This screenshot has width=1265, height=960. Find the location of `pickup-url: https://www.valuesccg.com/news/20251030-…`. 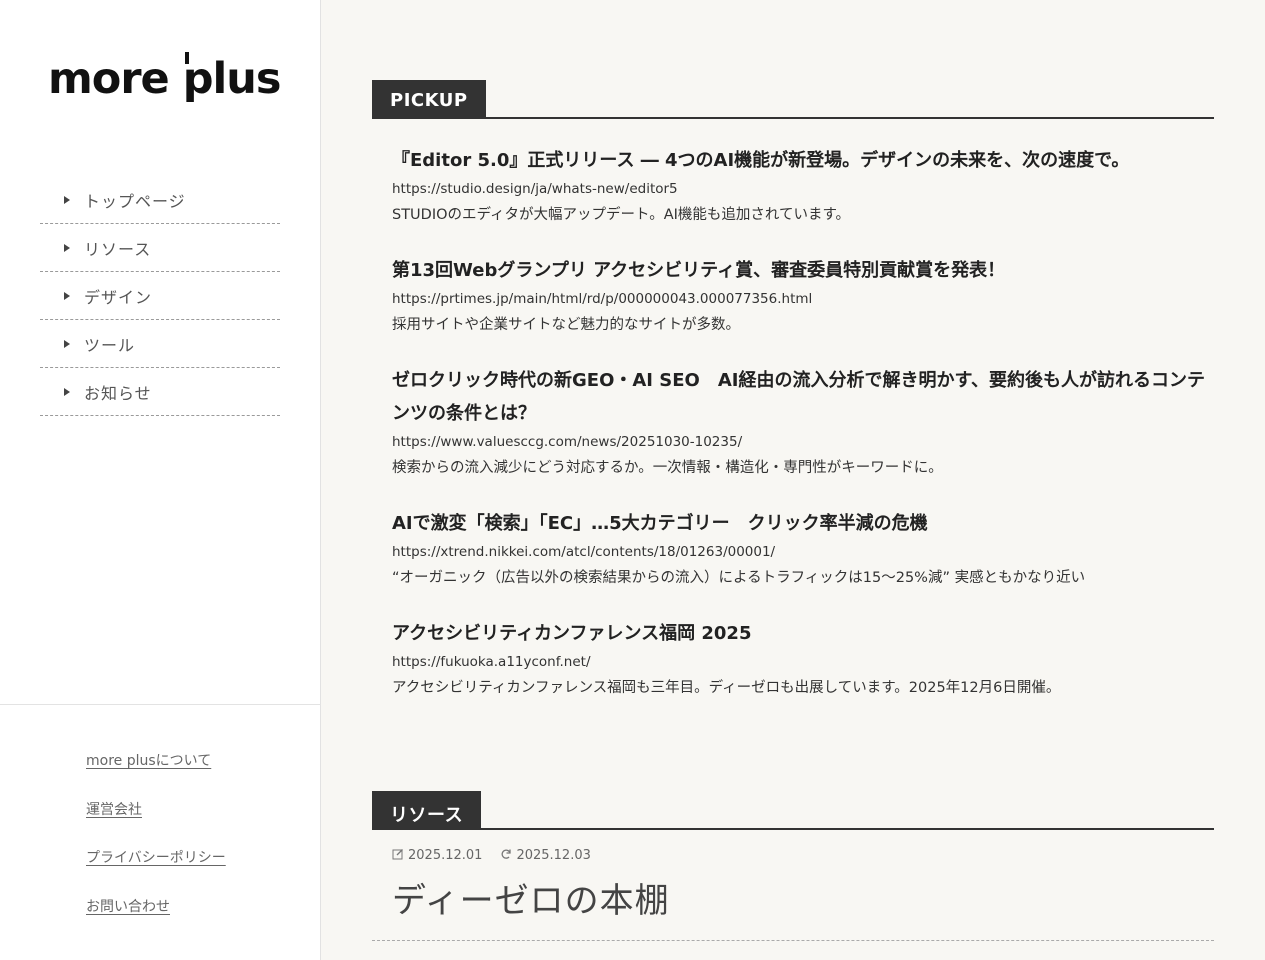

pickup-url: https://www.valuesccg.com/news/20251030-… is located at coordinates (567, 442).